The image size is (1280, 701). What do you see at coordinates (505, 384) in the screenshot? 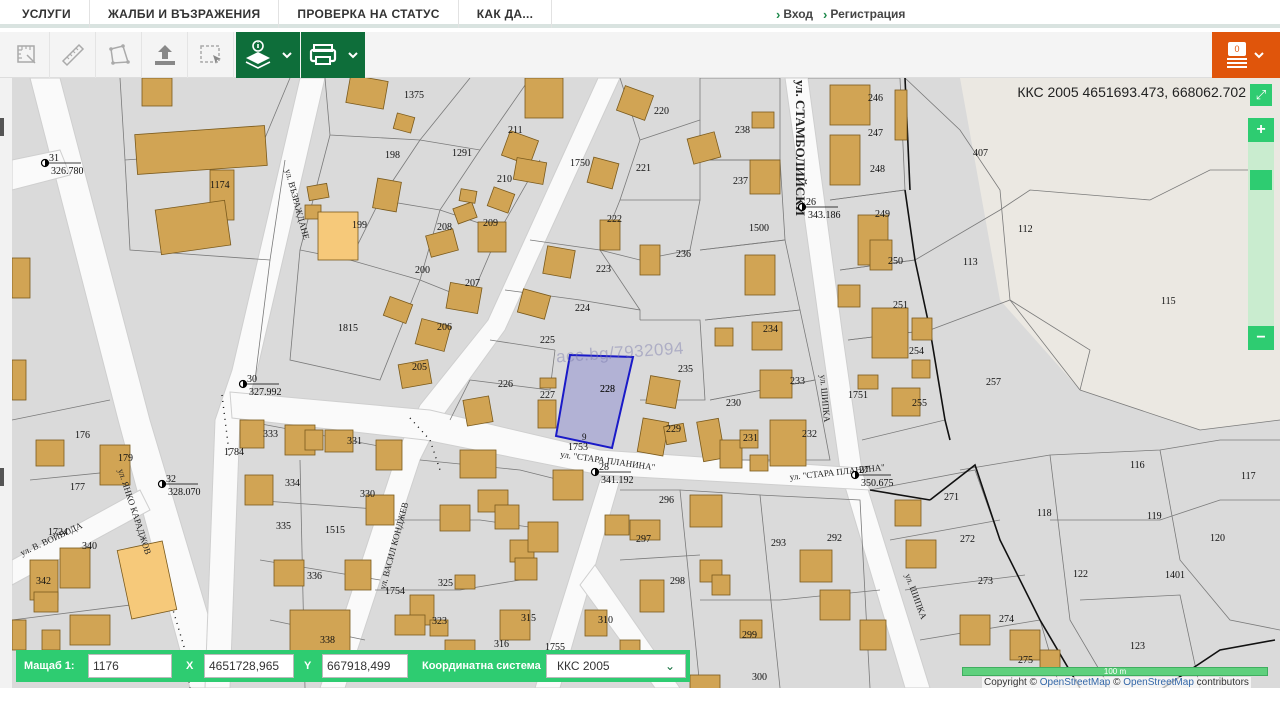
I see `parcel-number: 226` at bounding box center [505, 384].